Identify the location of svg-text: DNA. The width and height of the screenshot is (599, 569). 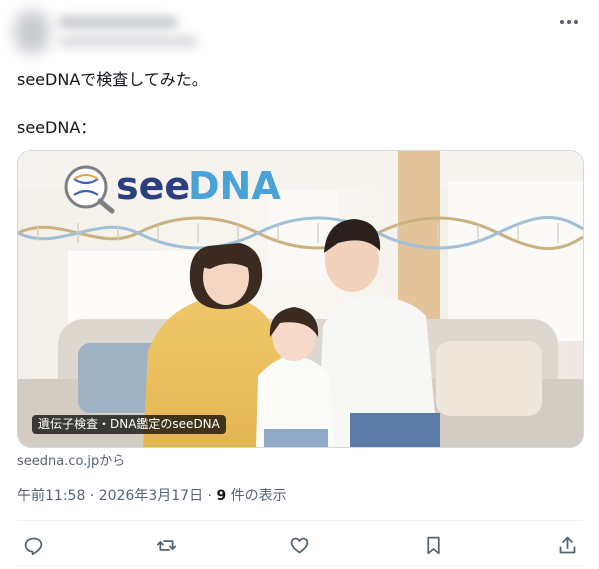
(234, 186).